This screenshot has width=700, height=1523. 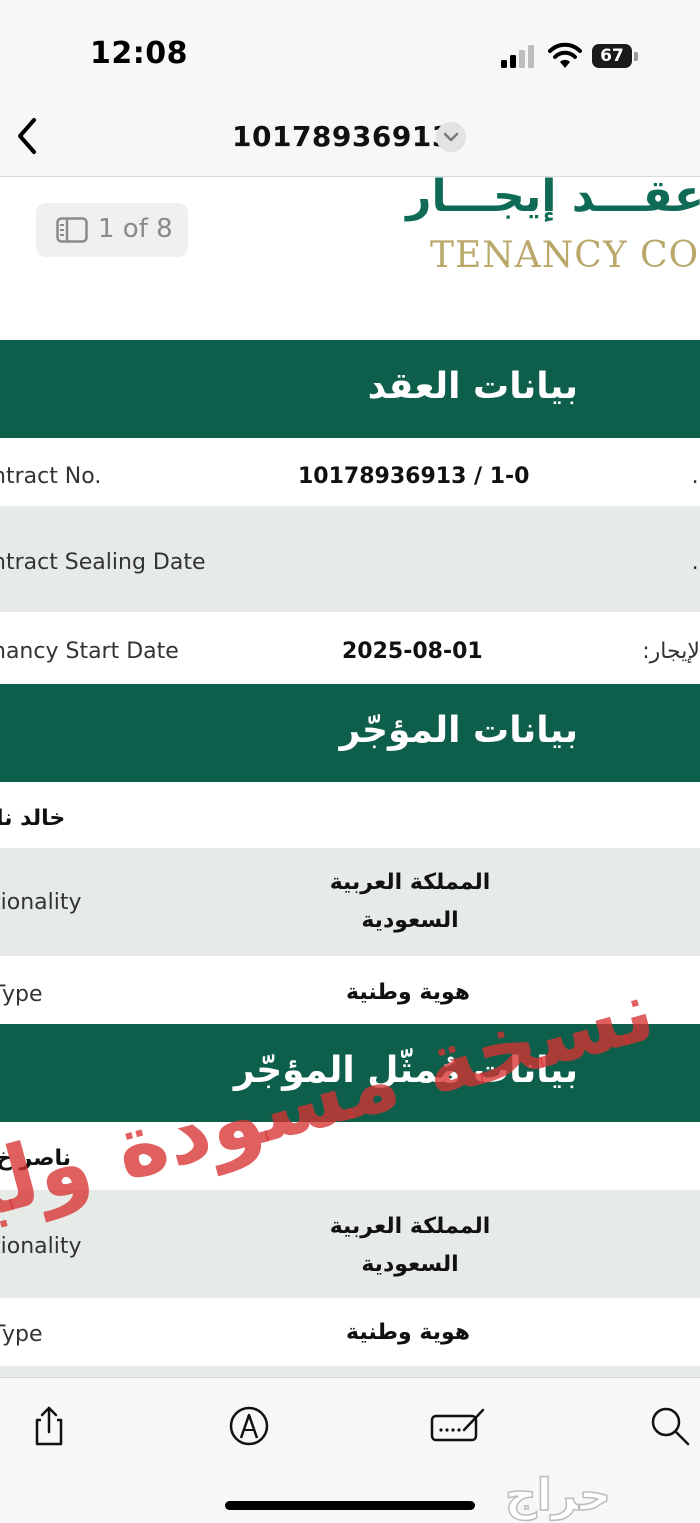 I want to click on row-lessor-nationality: tionality المملكة العربية السعودية, so click(x=350, y=902).